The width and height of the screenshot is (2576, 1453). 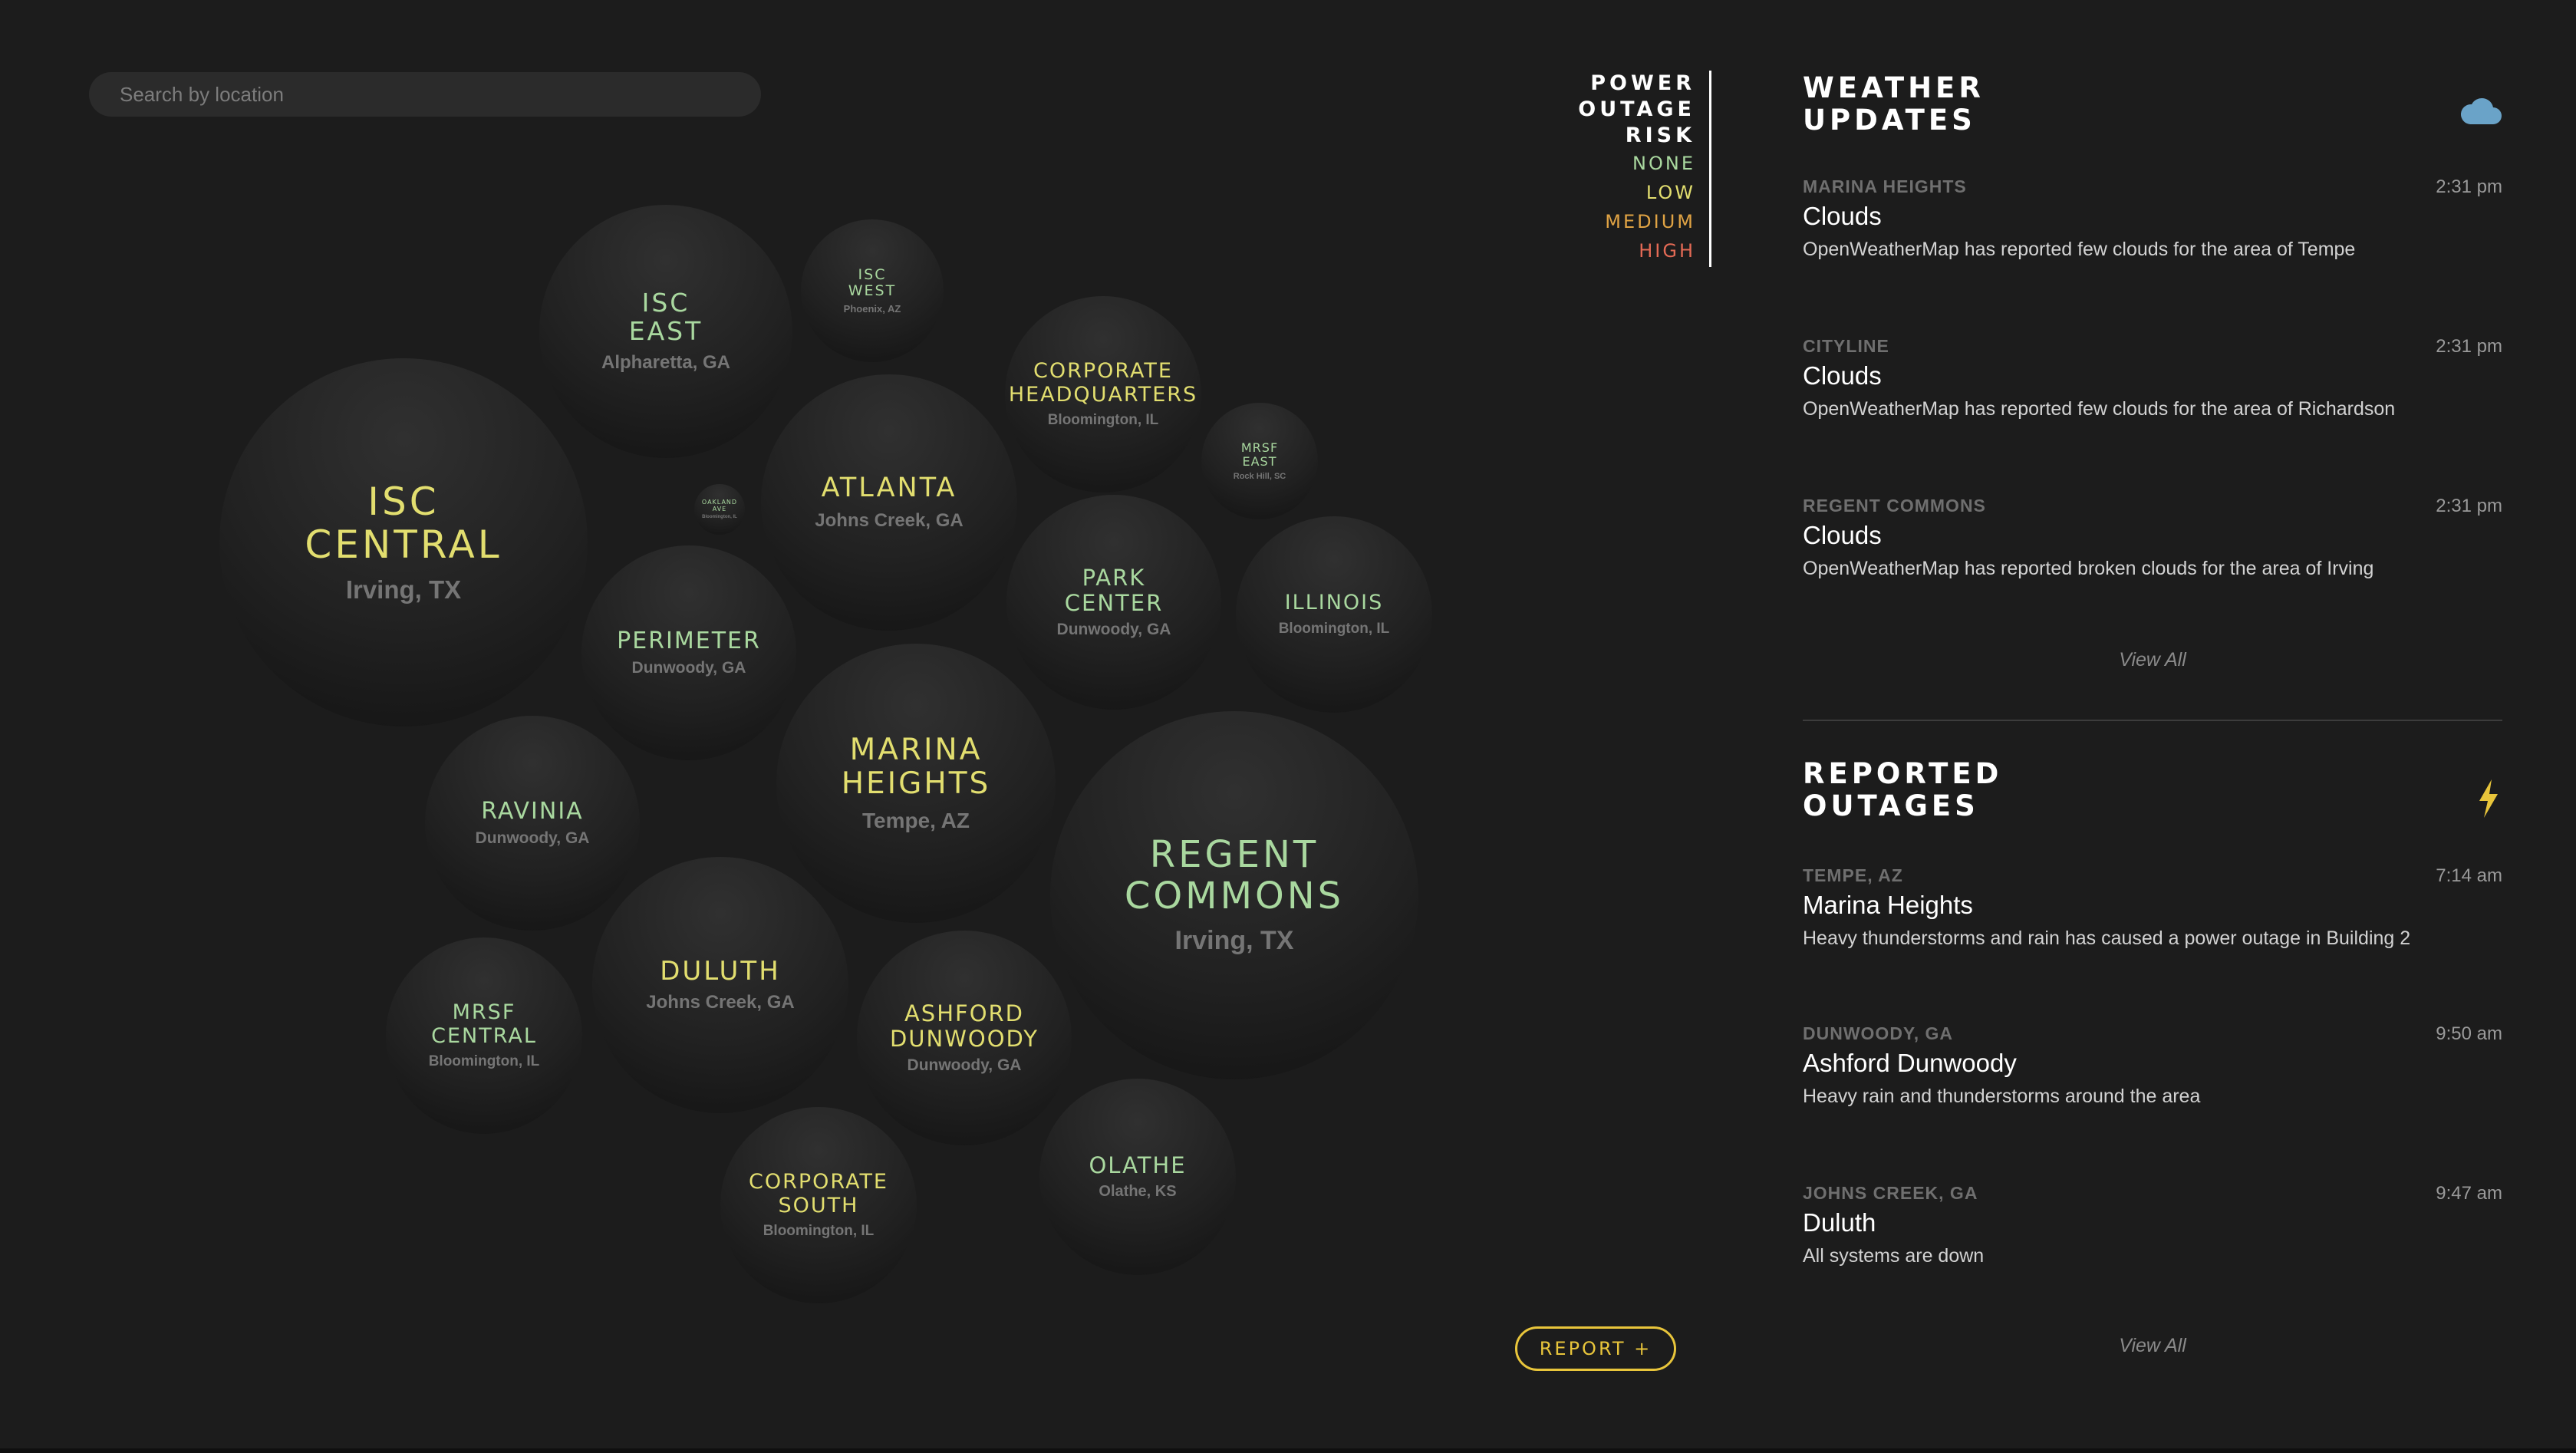 I want to click on location-city: Olathe, KS, so click(x=1138, y=1192).